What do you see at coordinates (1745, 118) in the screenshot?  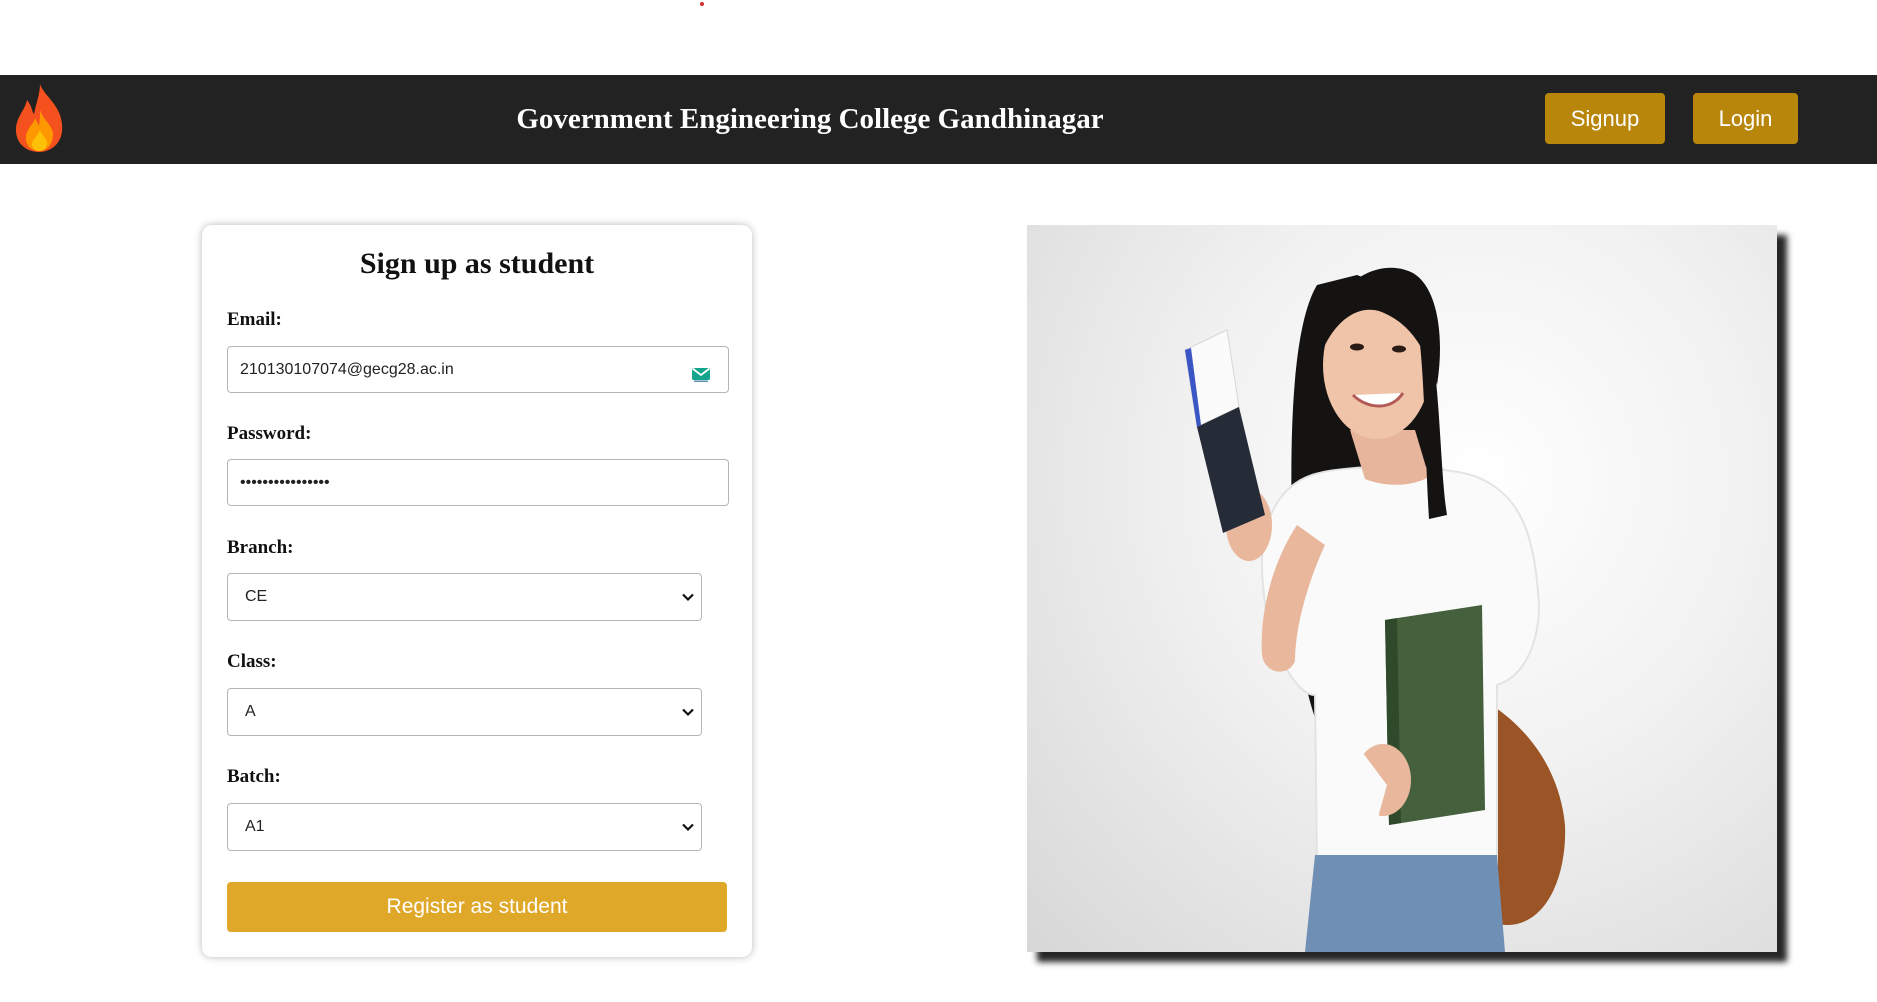 I see `login-button: Login` at bounding box center [1745, 118].